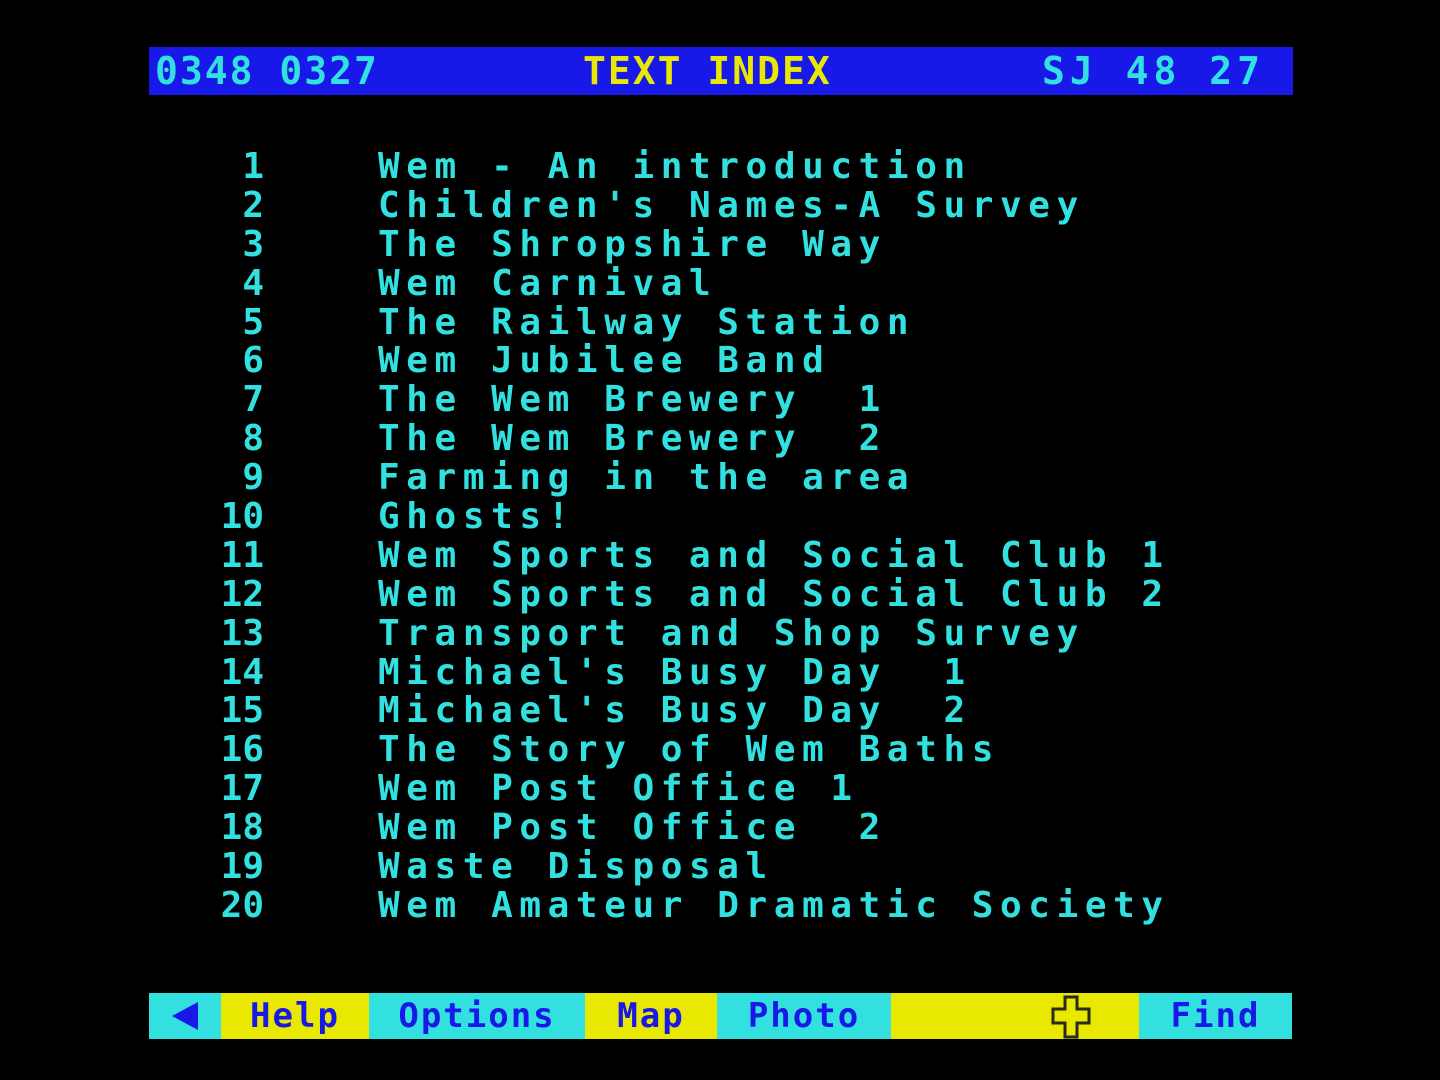  What do you see at coordinates (675, 711) in the screenshot?
I see `index-title: Michael's Busy Day 2` at bounding box center [675, 711].